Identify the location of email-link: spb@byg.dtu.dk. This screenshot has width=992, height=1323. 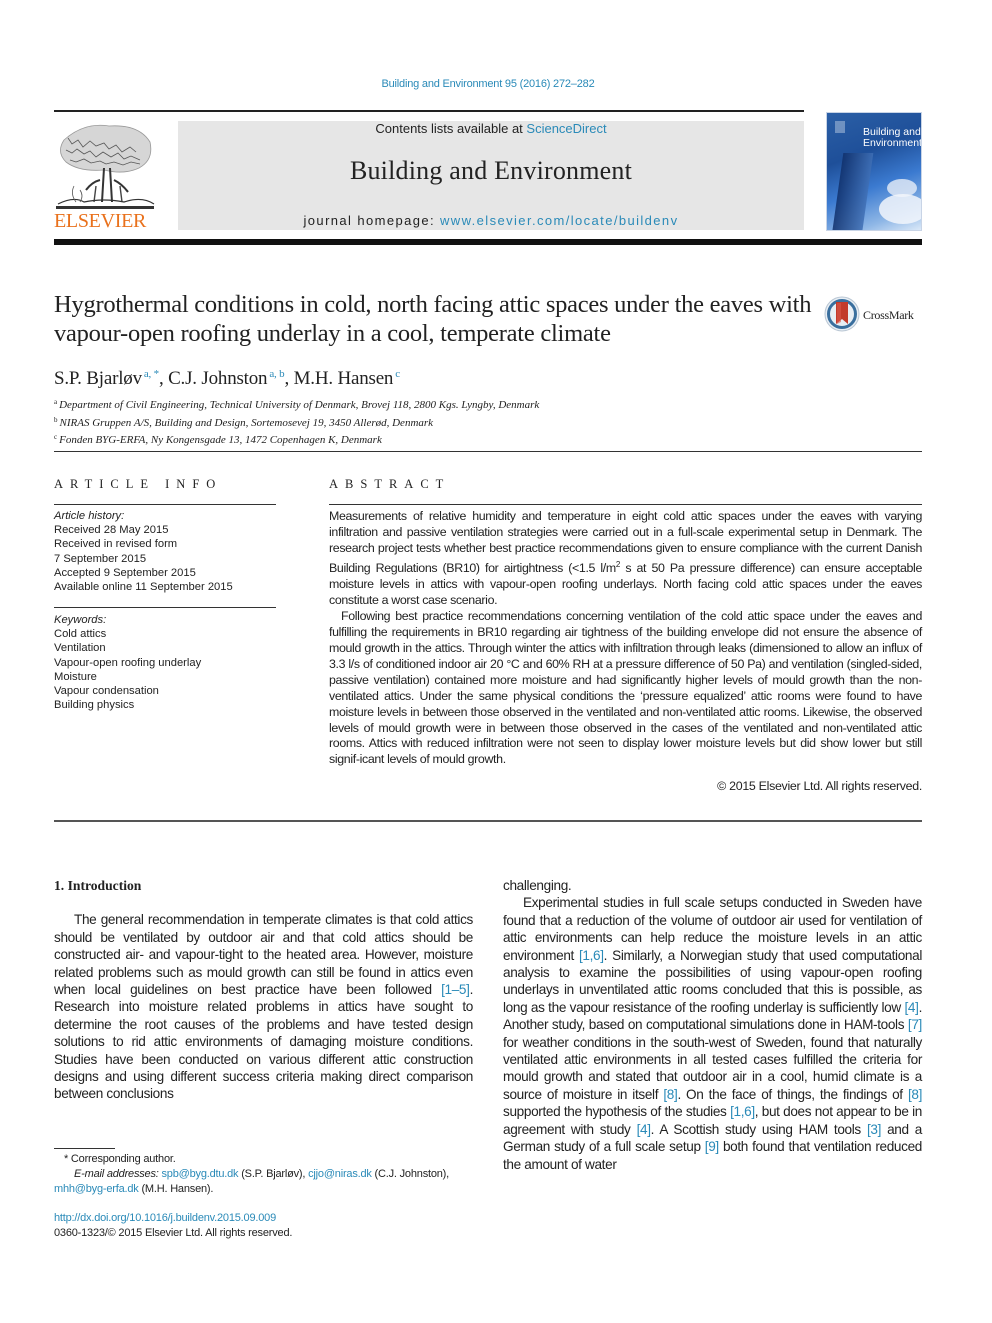
(200, 1174).